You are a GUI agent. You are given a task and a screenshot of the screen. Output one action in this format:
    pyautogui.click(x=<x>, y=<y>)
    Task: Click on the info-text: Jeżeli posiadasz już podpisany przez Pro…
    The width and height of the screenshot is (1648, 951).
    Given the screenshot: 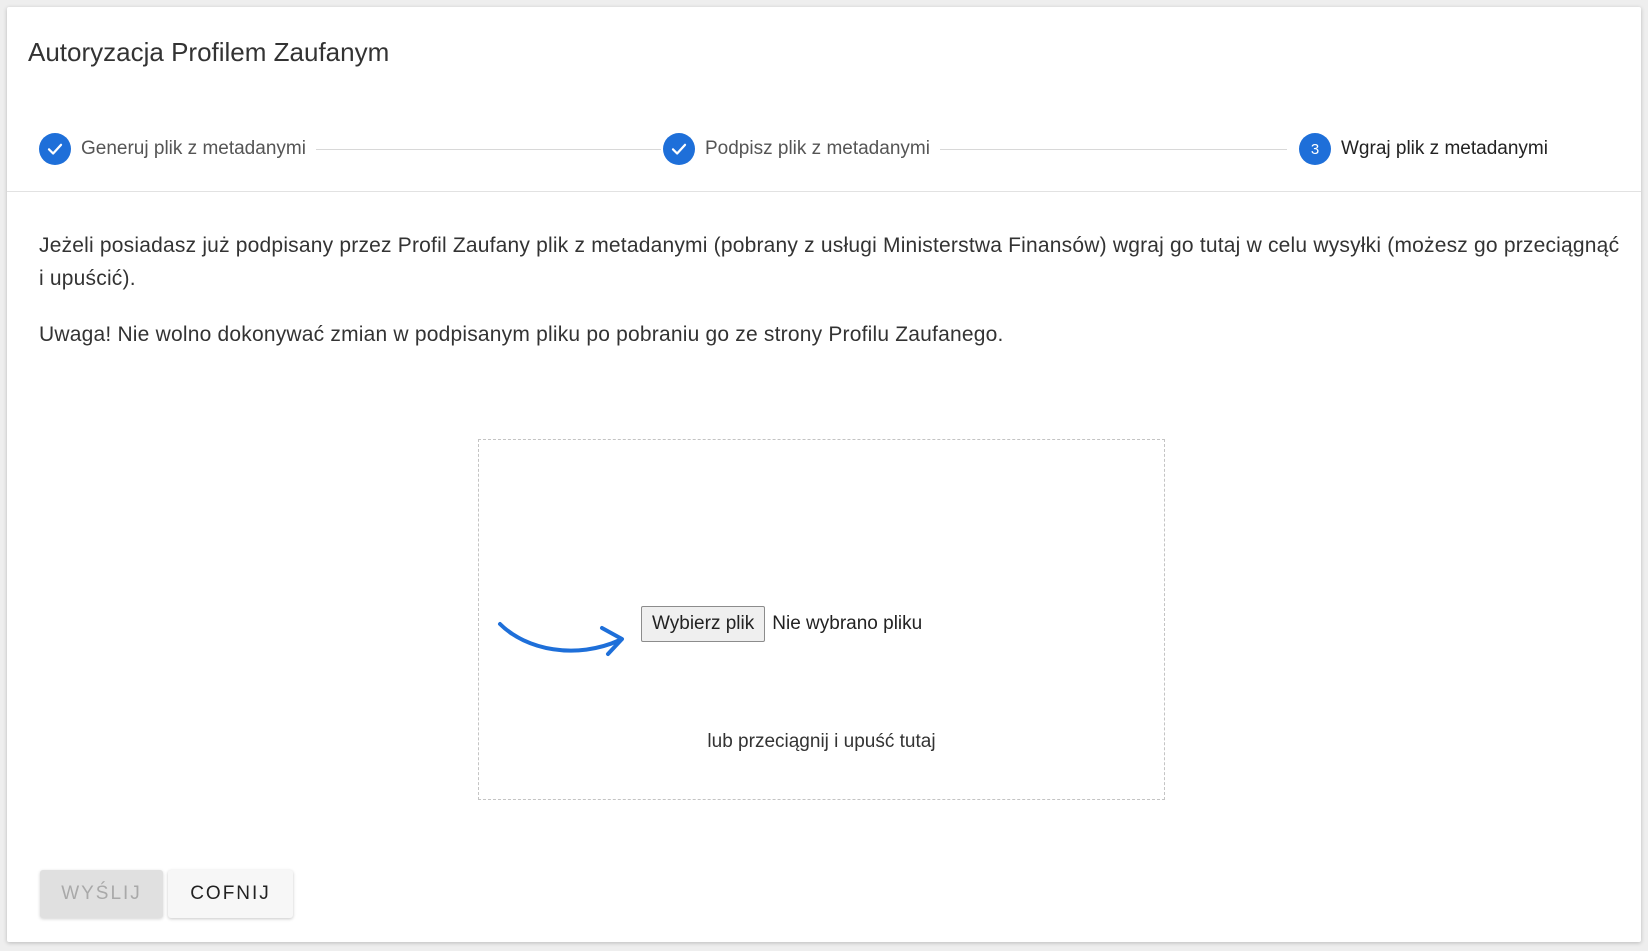 What is the action you would take?
    pyautogui.click(x=829, y=262)
    